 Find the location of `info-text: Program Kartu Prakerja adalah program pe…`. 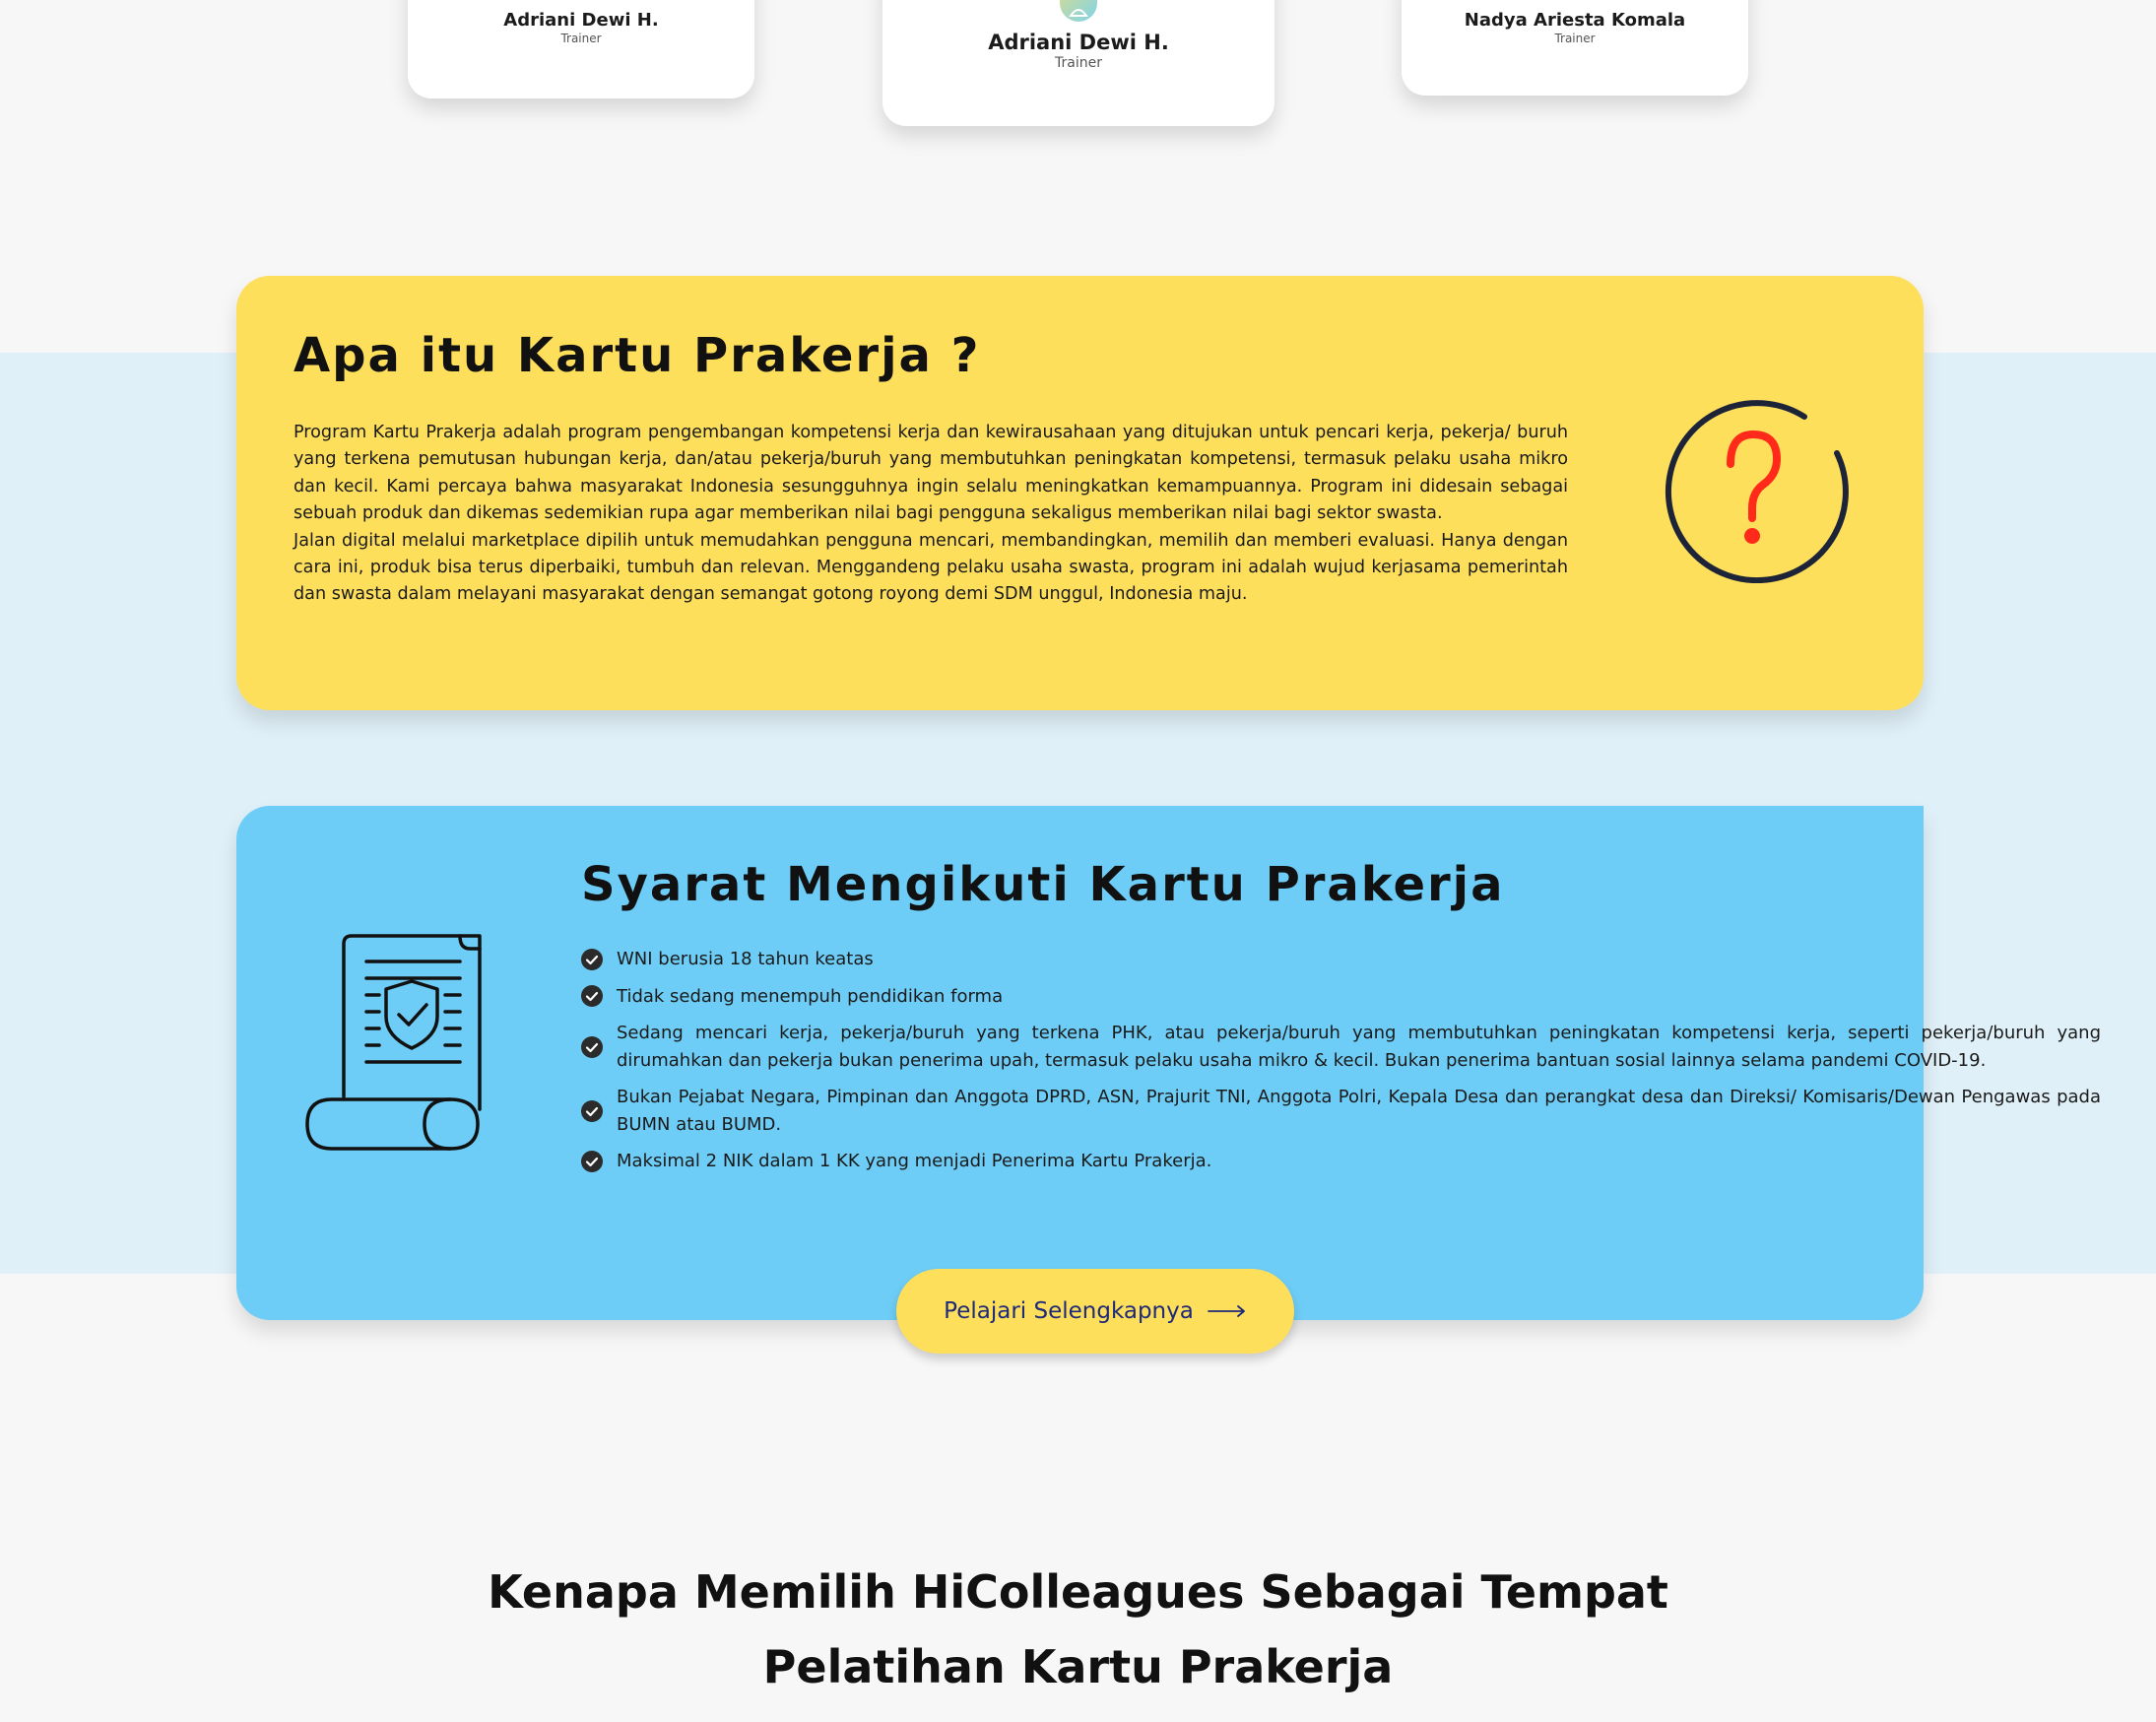

info-text: Program Kartu Prakerja adalah program pe… is located at coordinates (931, 515).